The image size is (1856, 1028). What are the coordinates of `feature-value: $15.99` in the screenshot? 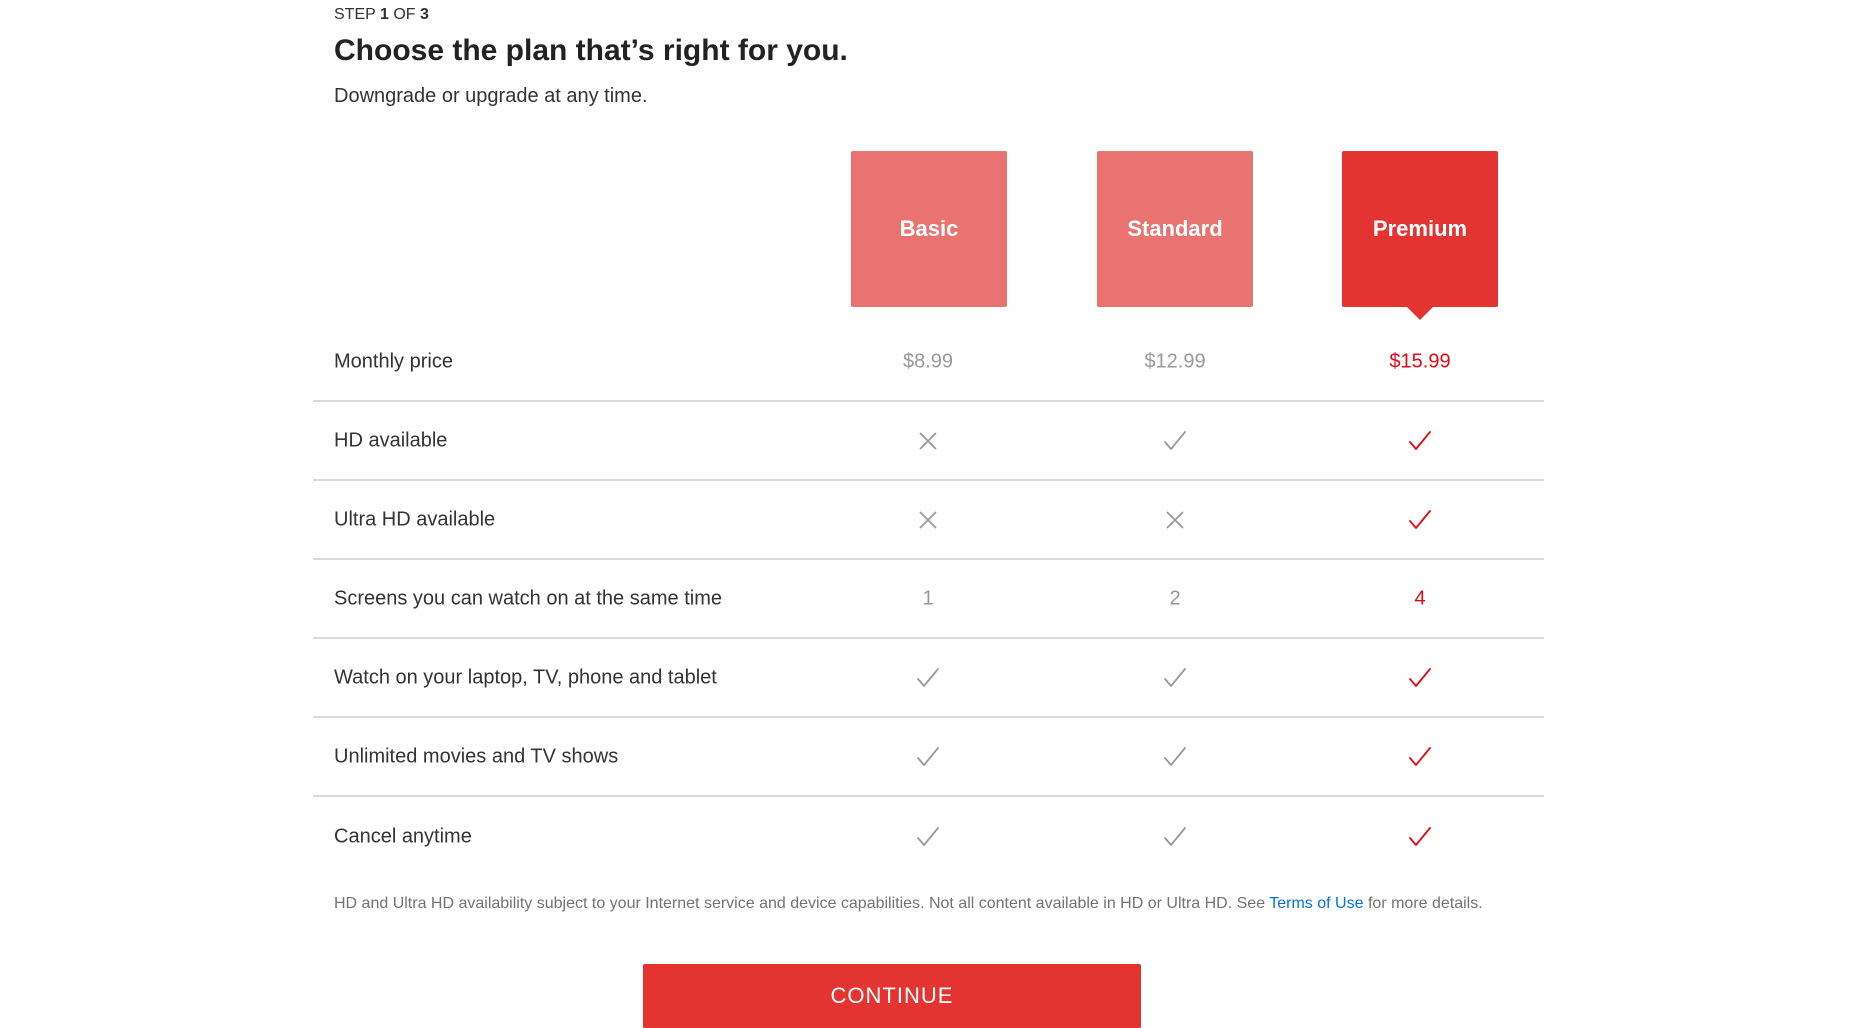 It's located at (1420, 361).